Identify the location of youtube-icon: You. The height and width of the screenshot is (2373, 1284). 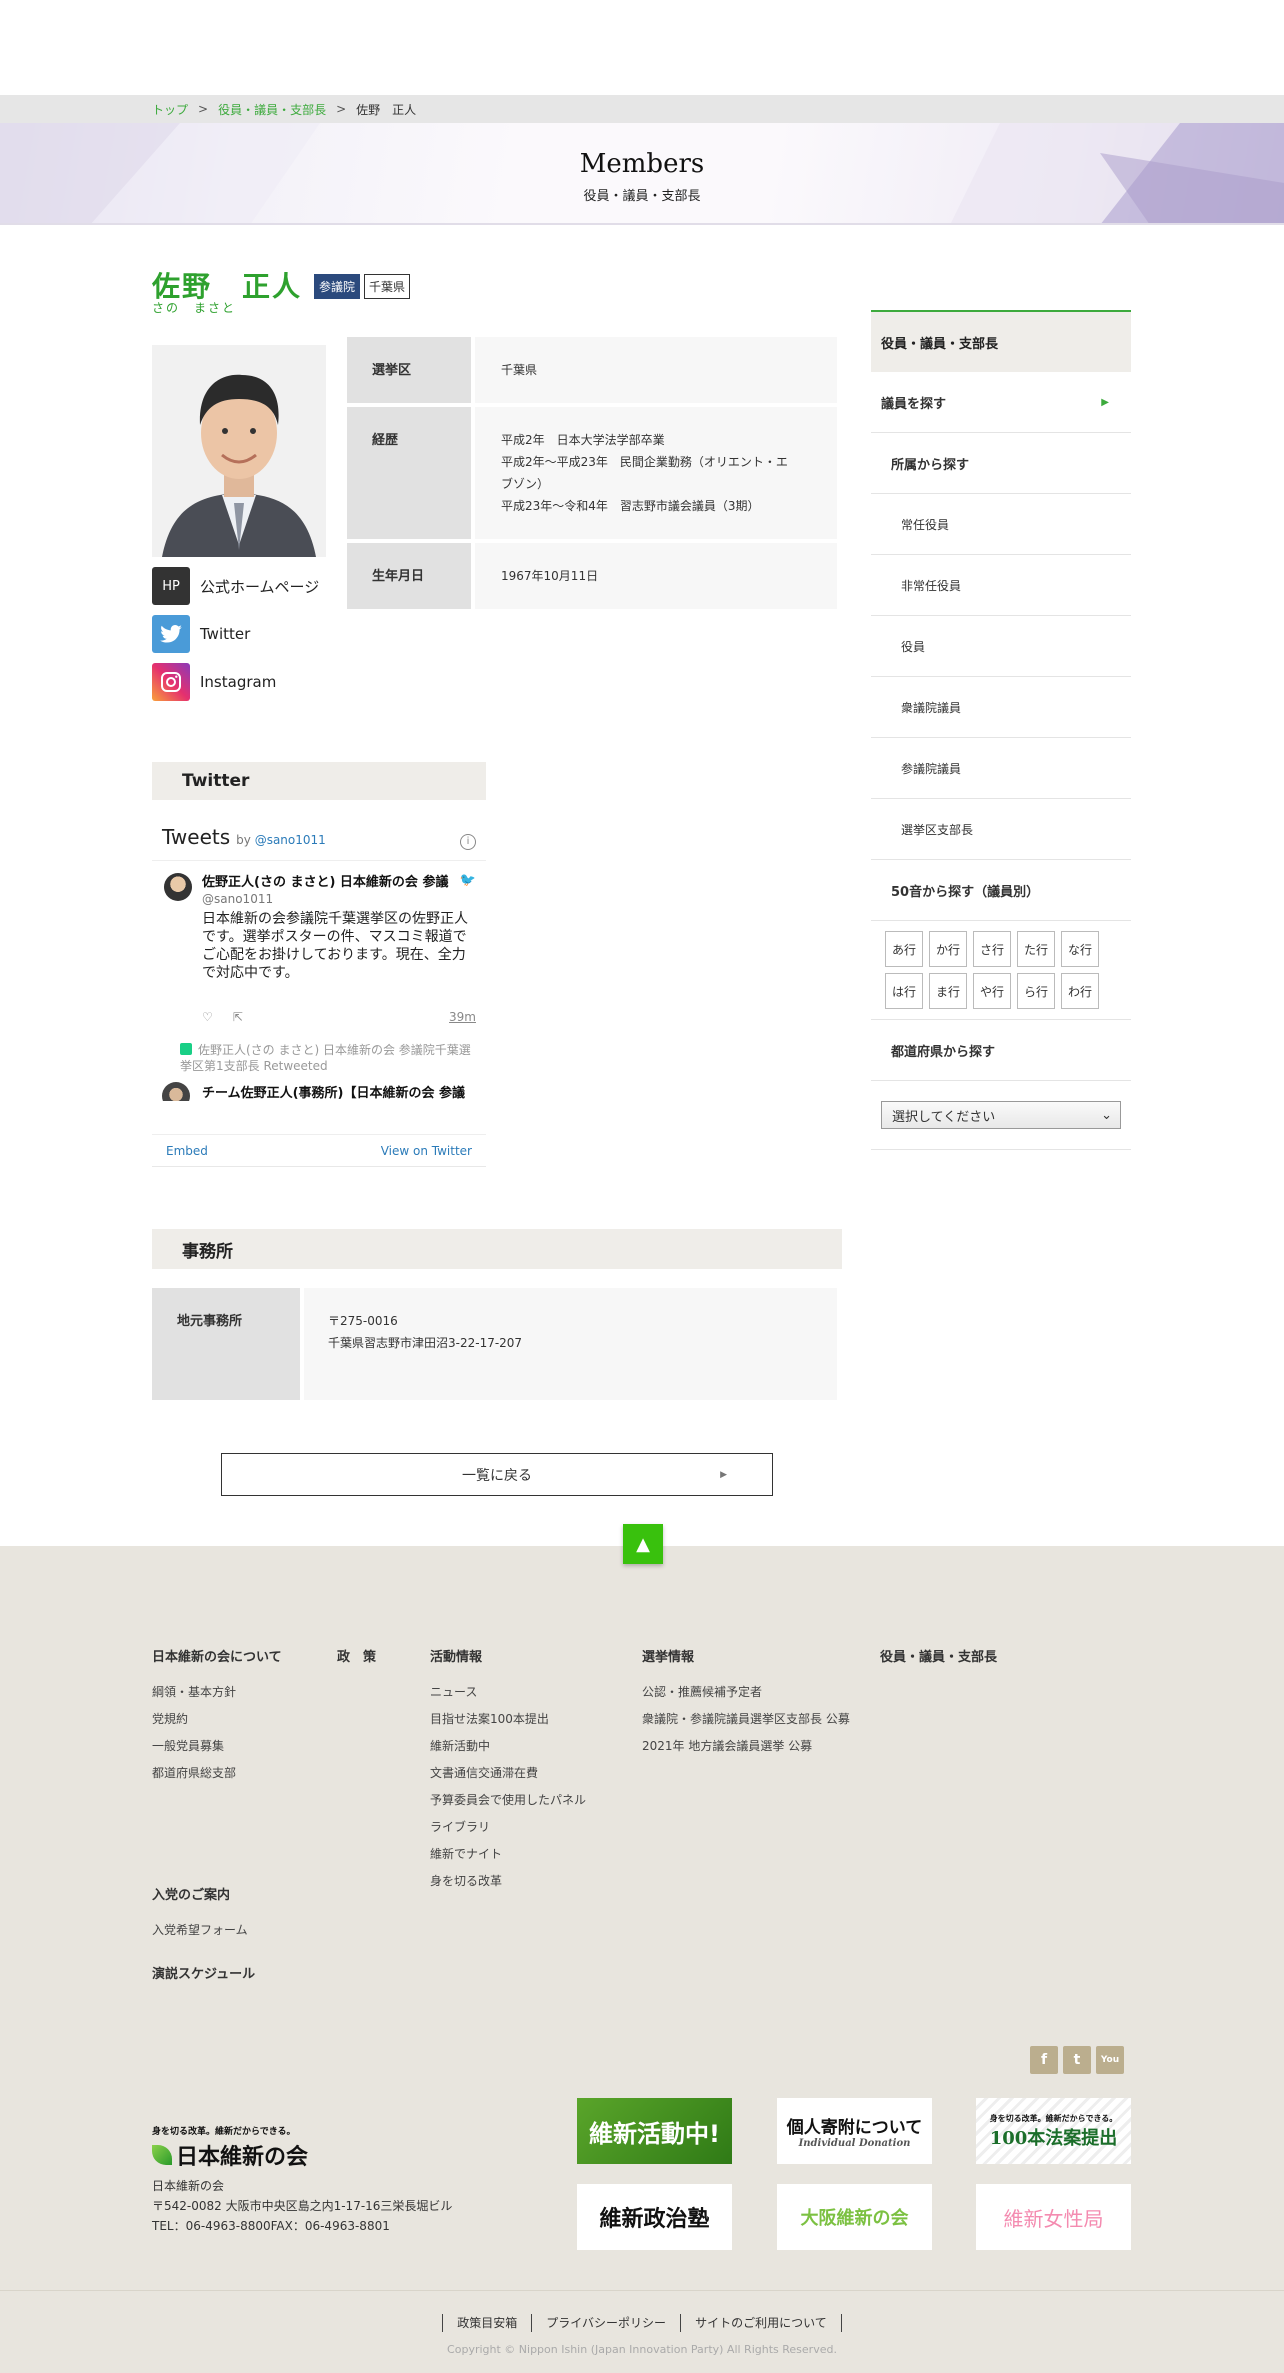
(1110, 2060).